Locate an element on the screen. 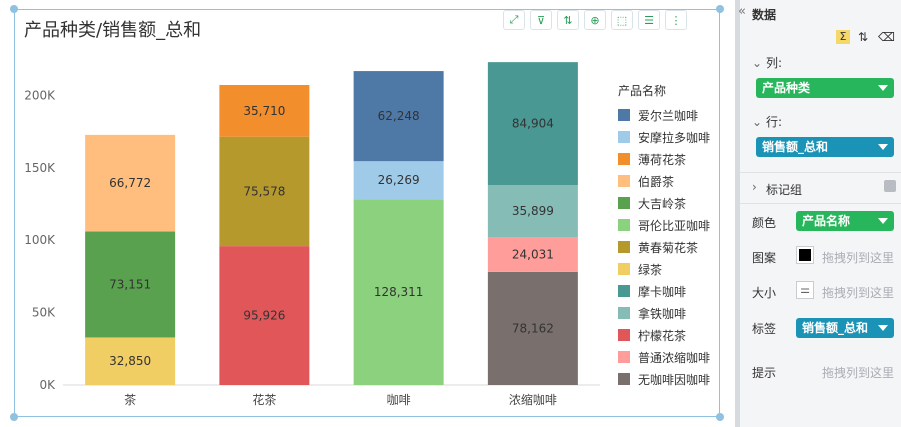 The width and height of the screenshot is (901, 427). data-label: 78,162 is located at coordinates (533, 328).